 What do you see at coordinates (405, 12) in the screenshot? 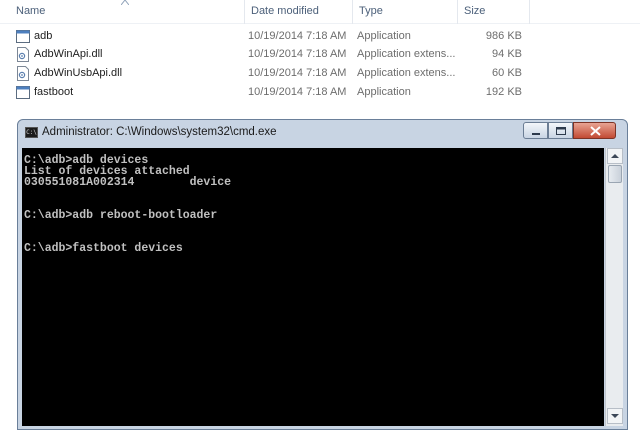
I see `column-header-type: Type` at bounding box center [405, 12].